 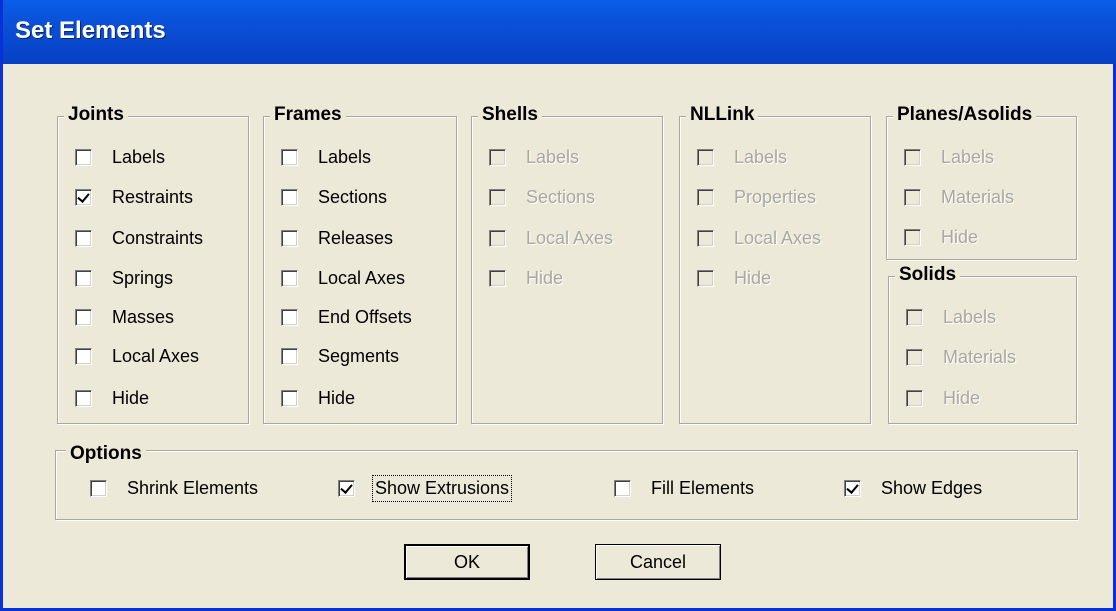 I want to click on frames-end-offsets-option: End Offsets, so click(x=346, y=317).